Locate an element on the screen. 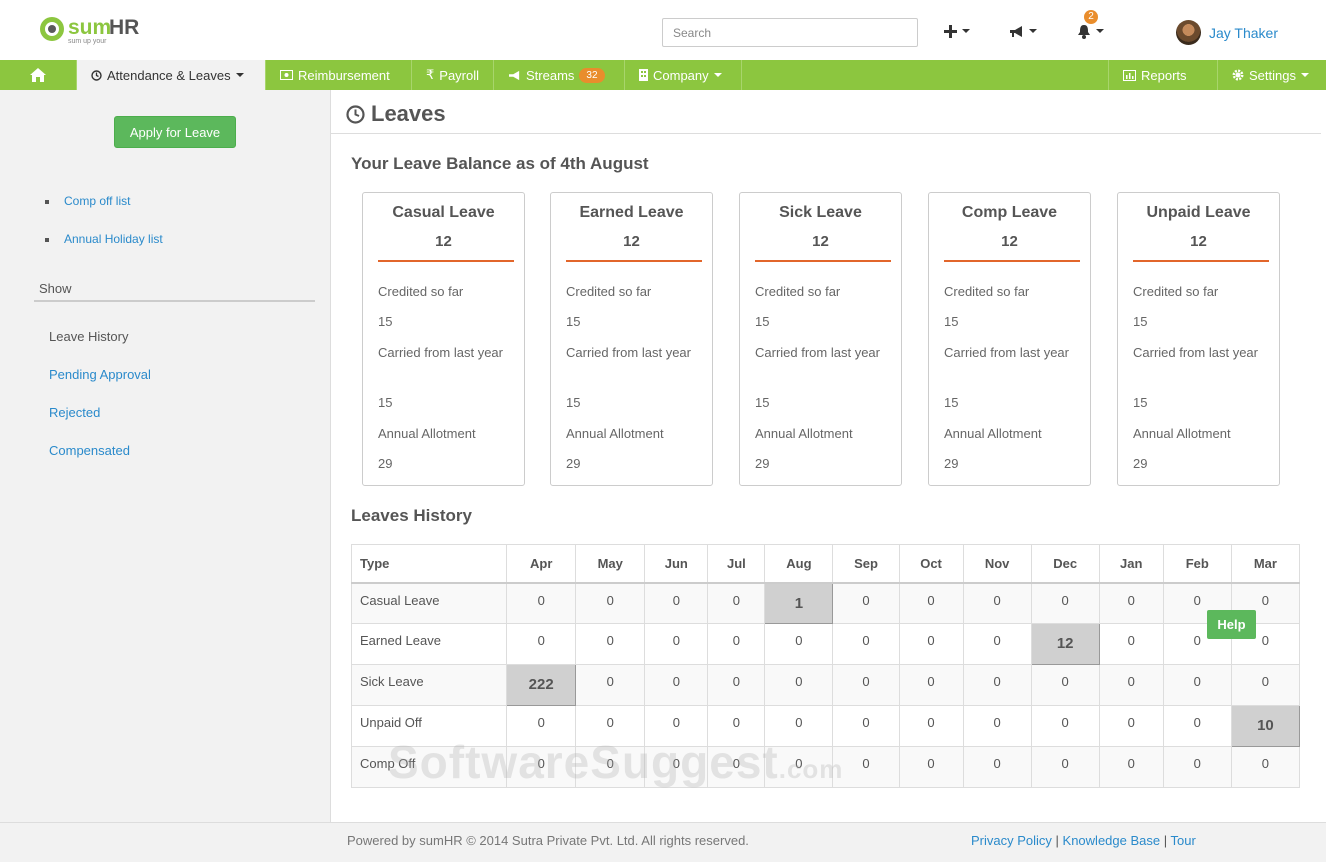  announcements-menu is located at coordinates (1023, 31).